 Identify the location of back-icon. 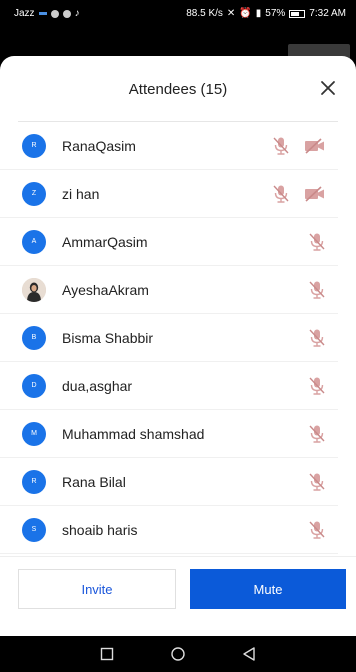
(249, 654).